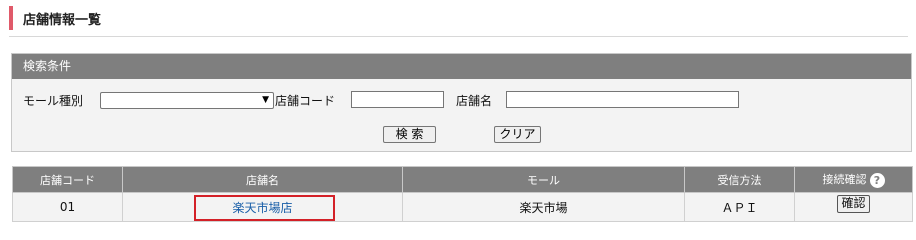 This screenshot has height=240, width=916. What do you see at coordinates (67, 207) in the screenshot?
I see `cell-store-code: 01` at bounding box center [67, 207].